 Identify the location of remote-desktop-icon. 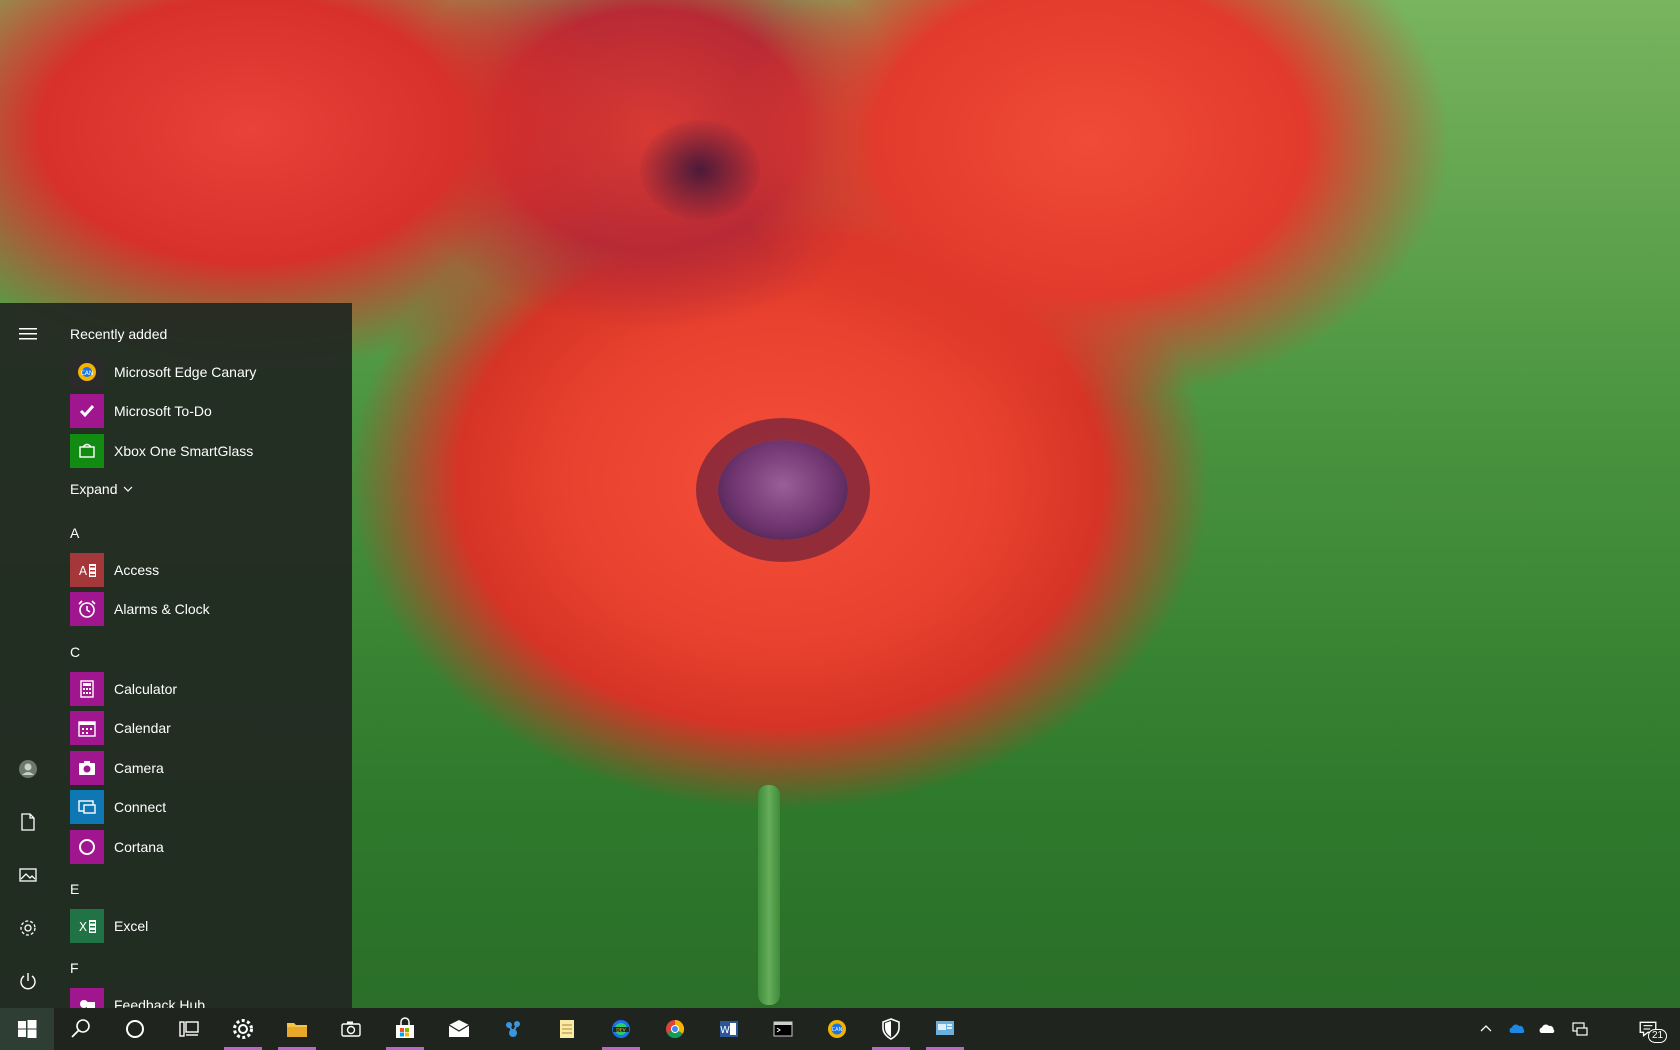
(945, 1029).